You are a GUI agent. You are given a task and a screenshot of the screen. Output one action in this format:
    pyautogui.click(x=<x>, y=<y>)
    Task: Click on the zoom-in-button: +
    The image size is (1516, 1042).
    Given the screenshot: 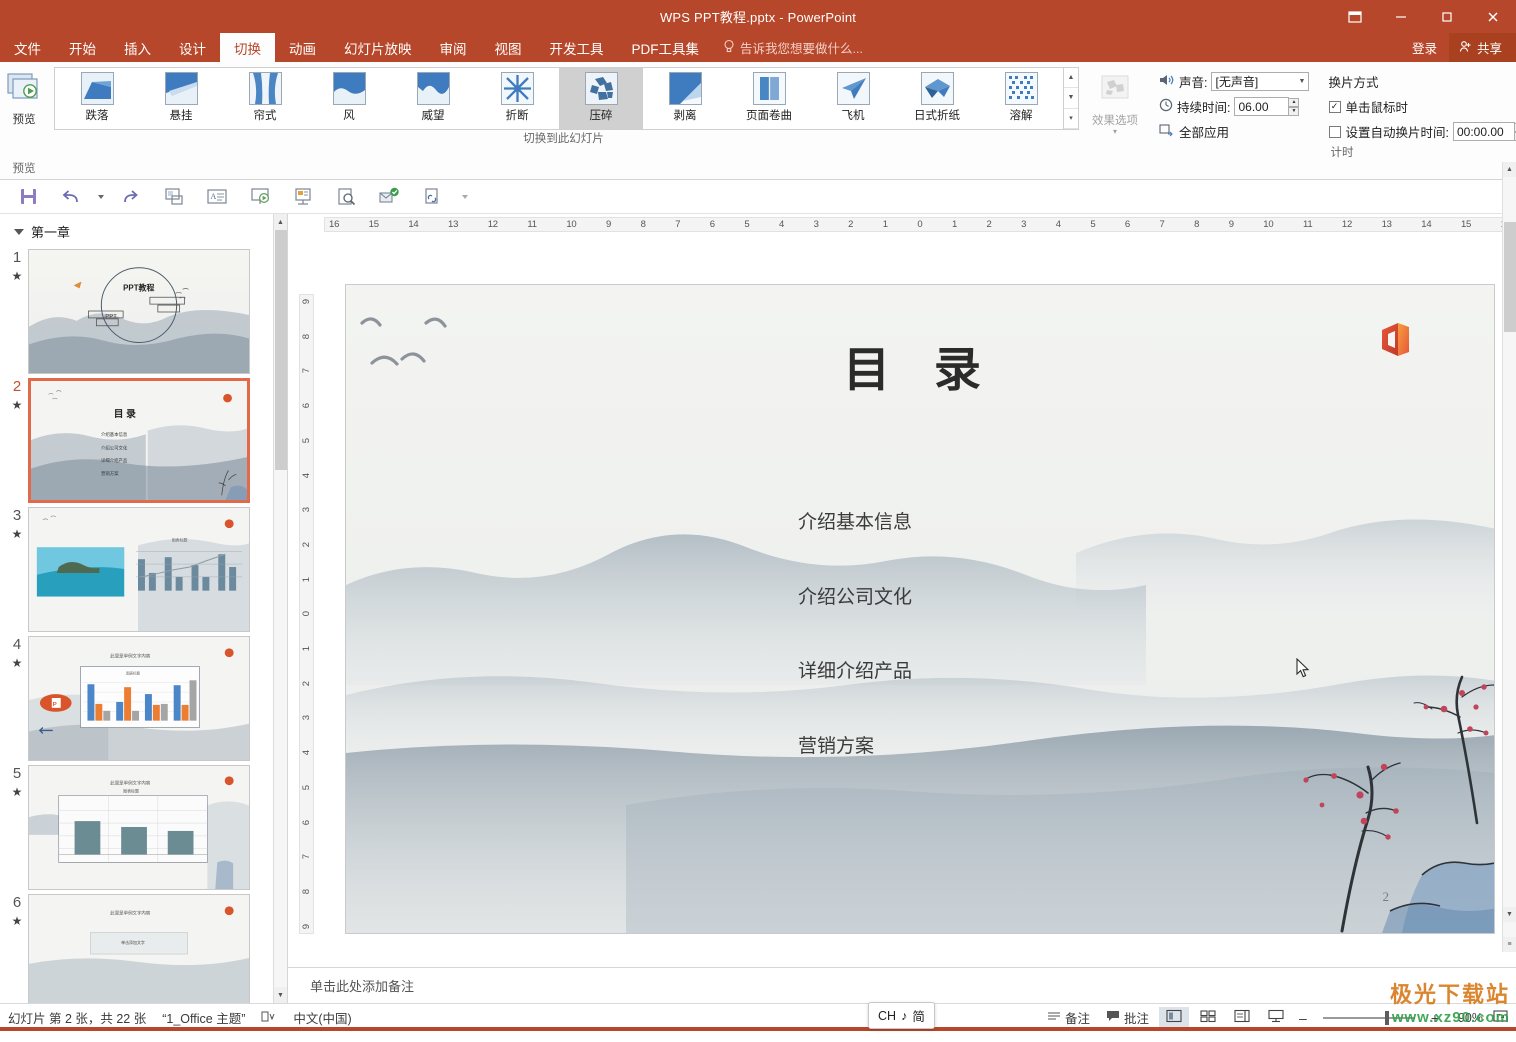 What is the action you would take?
    pyautogui.click(x=1435, y=1018)
    